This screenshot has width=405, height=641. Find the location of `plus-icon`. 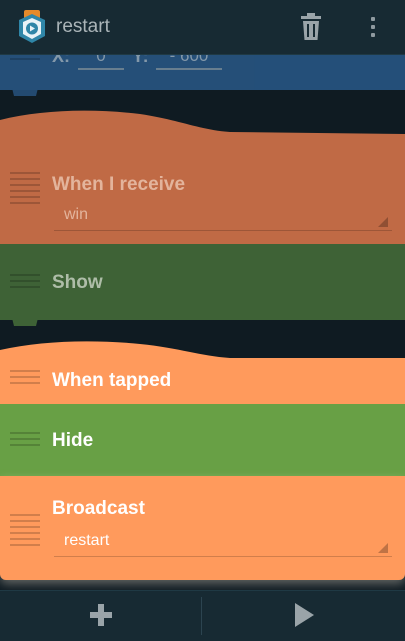

plus-icon is located at coordinates (101, 615).